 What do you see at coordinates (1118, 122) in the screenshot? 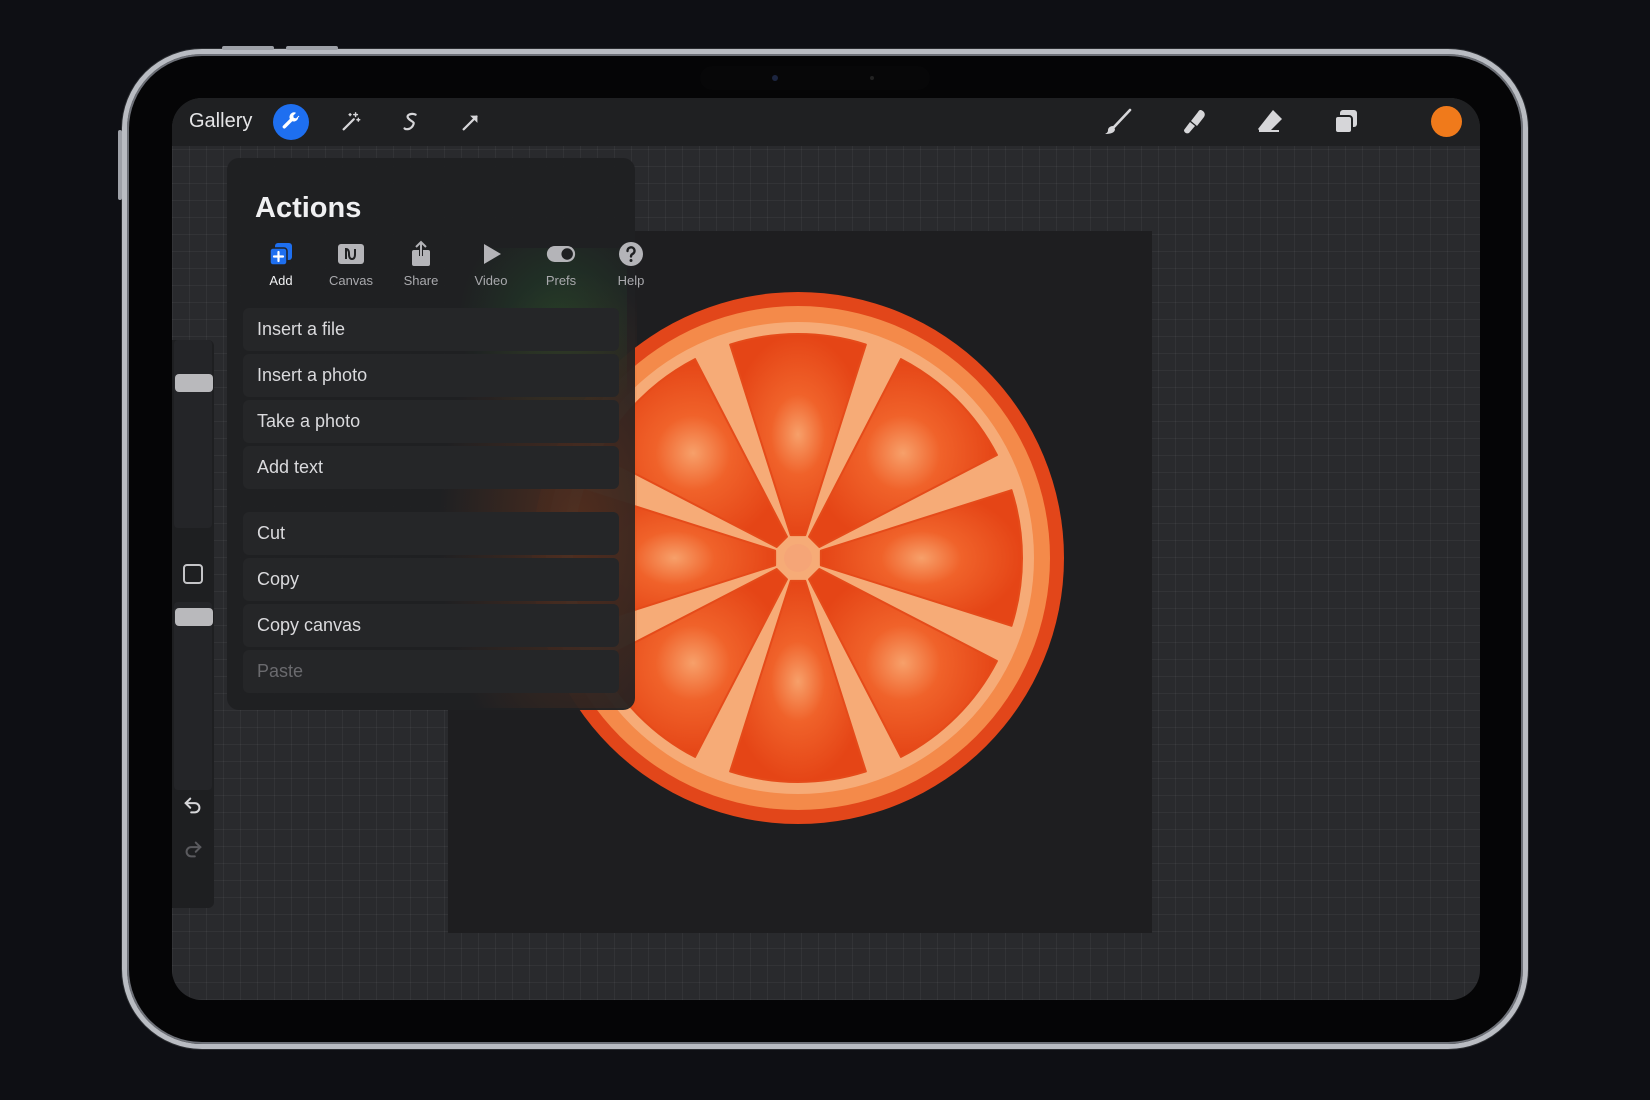
I see `brush-icon` at bounding box center [1118, 122].